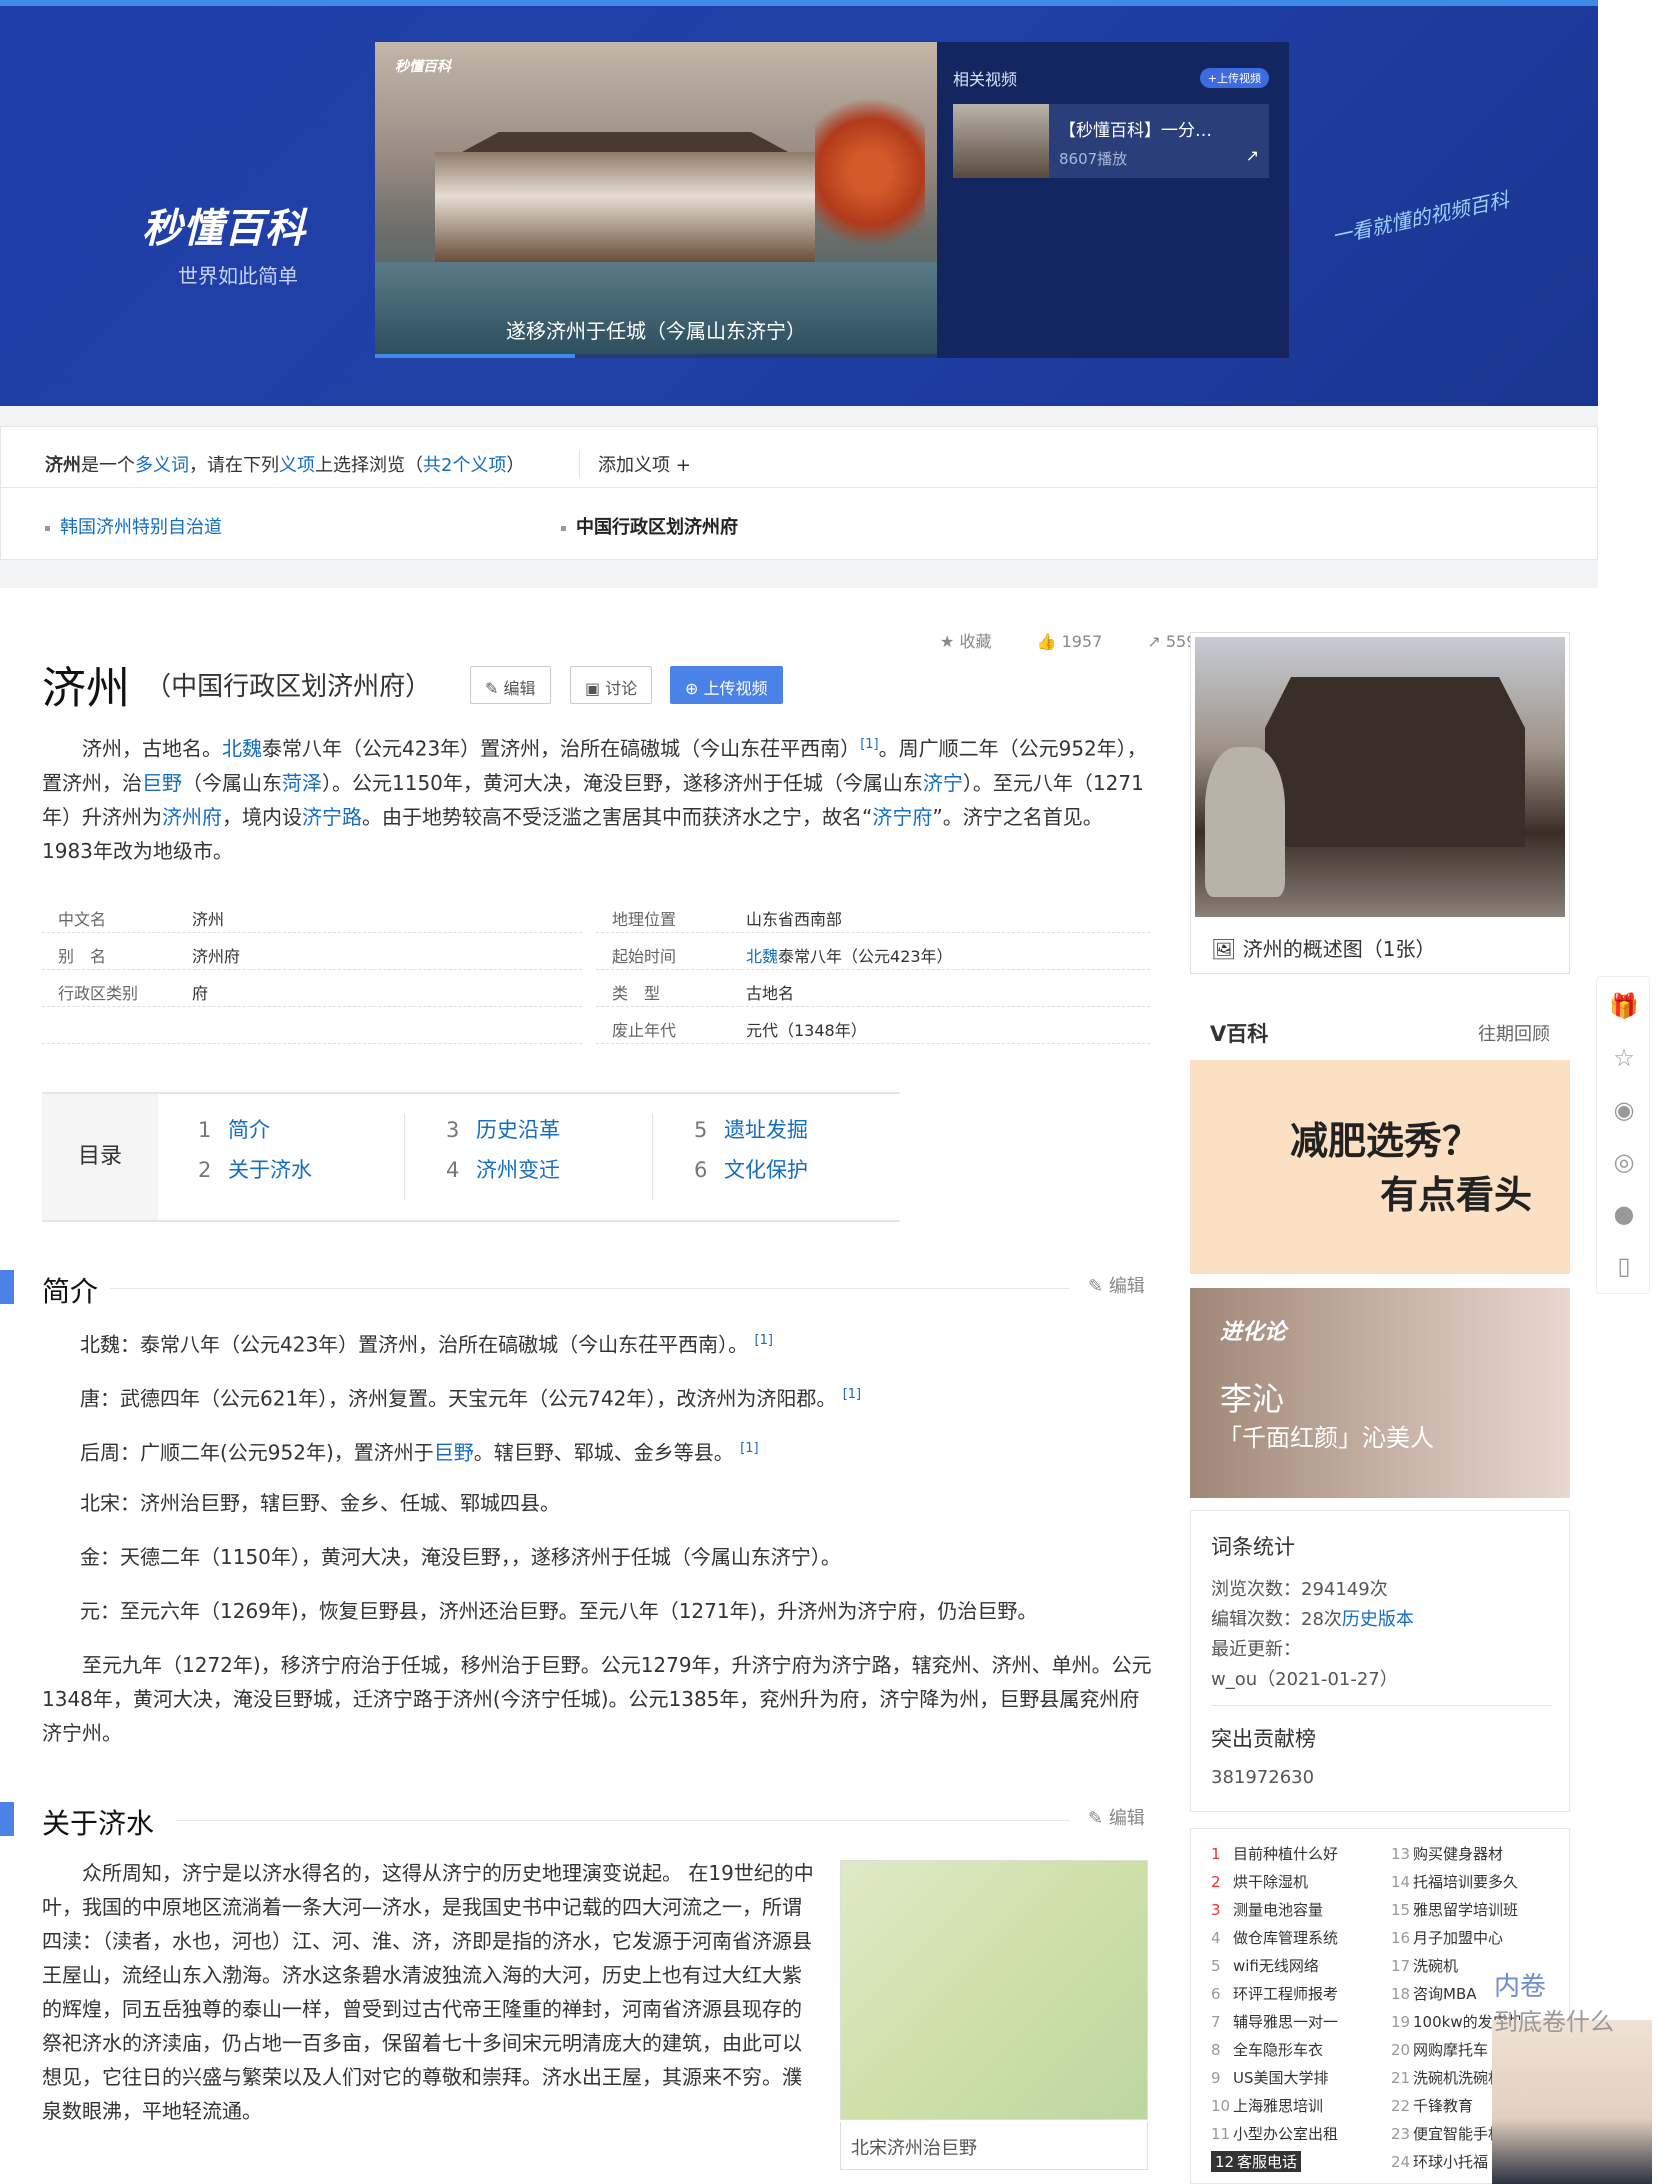 This screenshot has height=2184, width=1668. What do you see at coordinates (1443, 2106) in the screenshot?
I see `hot-label: 千锋教育` at bounding box center [1443, 2106].